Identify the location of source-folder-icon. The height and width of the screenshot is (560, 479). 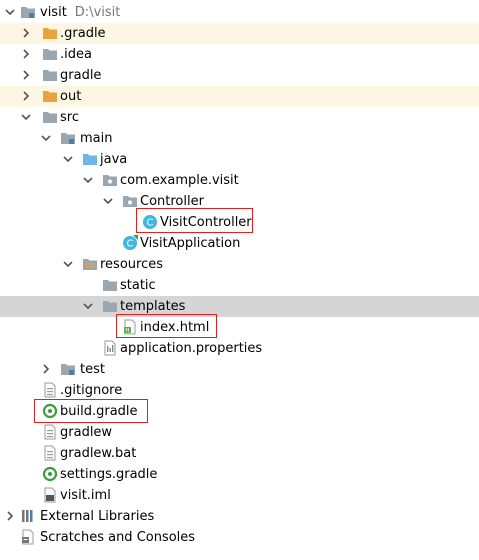
(90, 159).